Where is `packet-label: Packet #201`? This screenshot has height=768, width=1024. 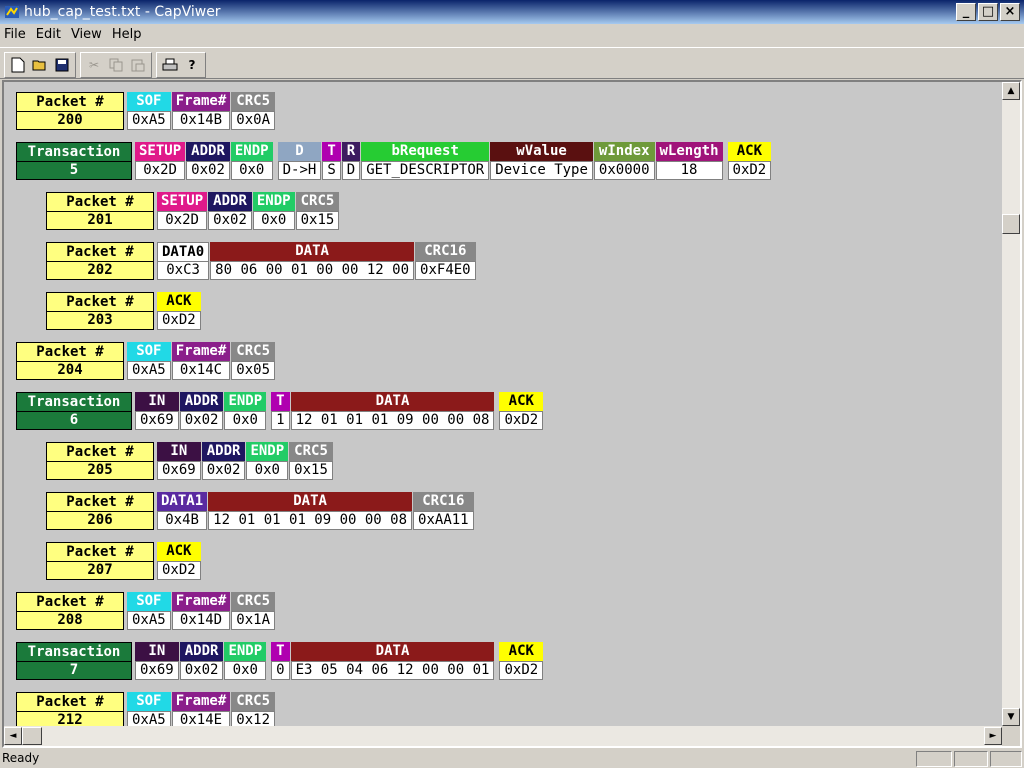 packet-label: Packet #201 is located at coordinates (100, 211).